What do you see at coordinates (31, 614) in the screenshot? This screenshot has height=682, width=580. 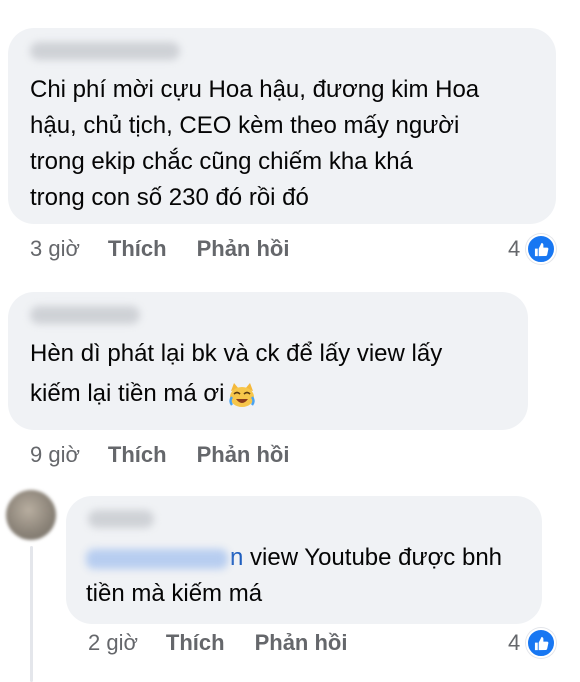 I see `thread-line` at bounding box center [31, 614].